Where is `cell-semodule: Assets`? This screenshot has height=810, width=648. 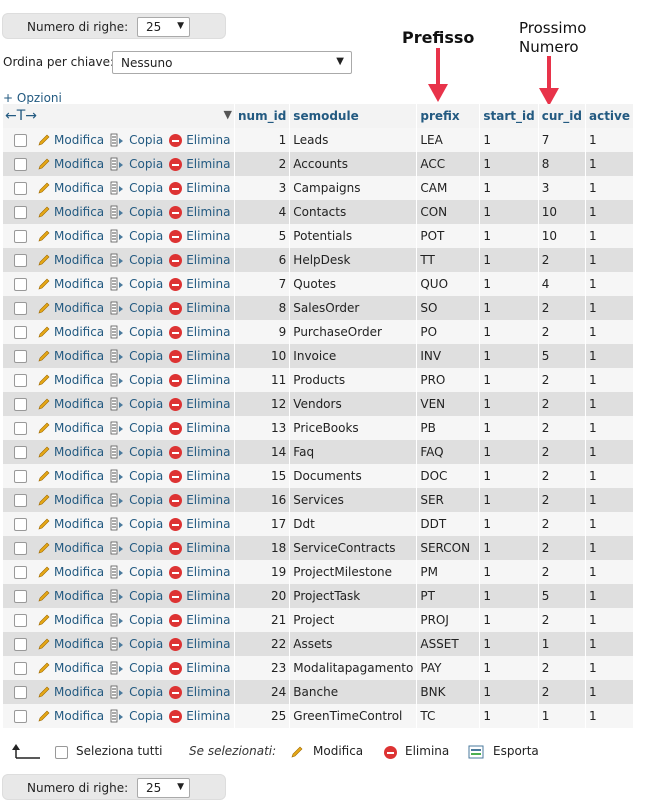
cell-semodule: Assets is located at coordinates (353, 644).